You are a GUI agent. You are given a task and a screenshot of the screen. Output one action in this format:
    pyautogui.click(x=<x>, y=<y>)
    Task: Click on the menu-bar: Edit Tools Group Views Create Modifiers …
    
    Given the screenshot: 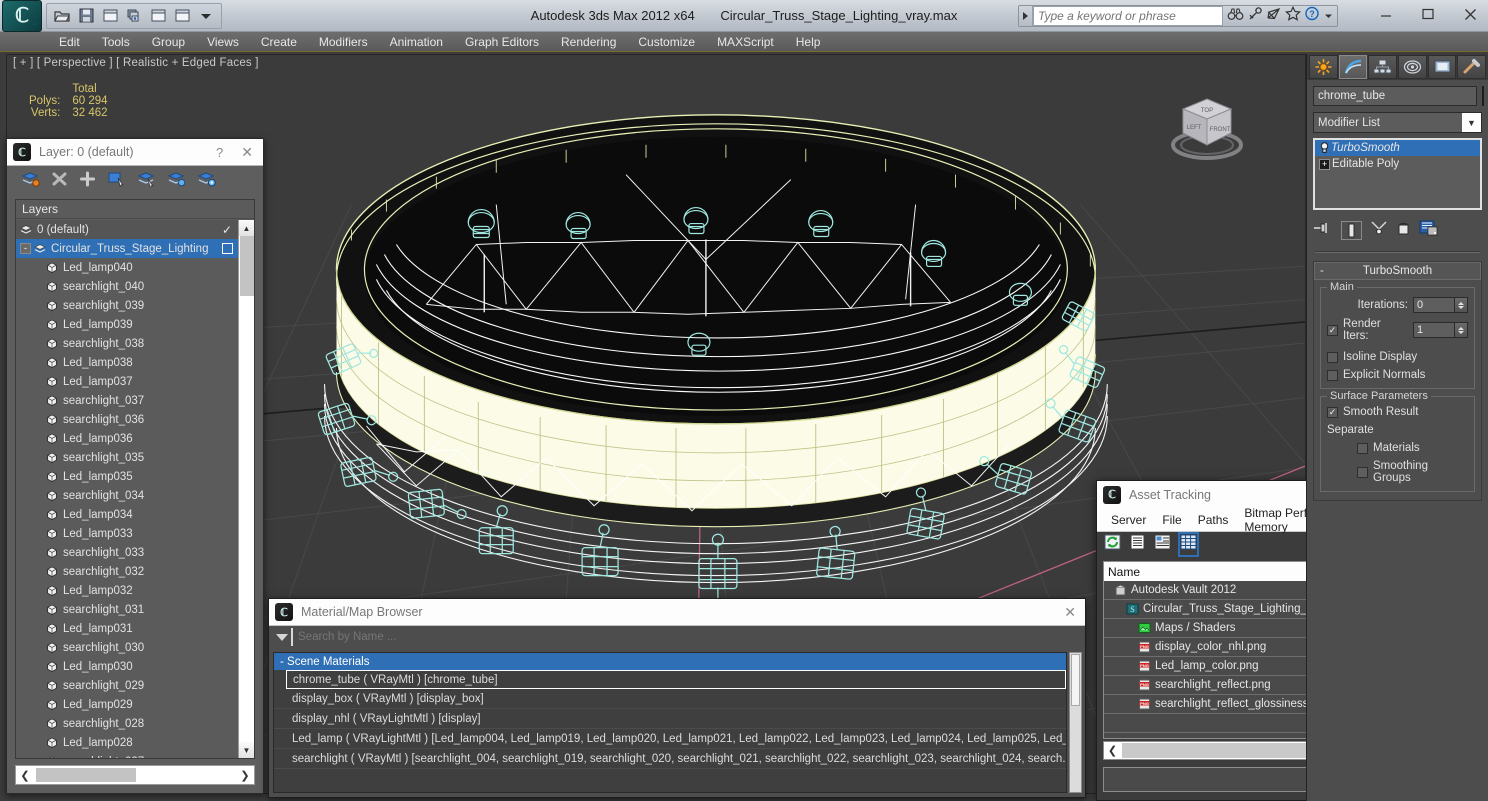 What is the action you would take?
    pyautogui.click(x=744, y=42)
    